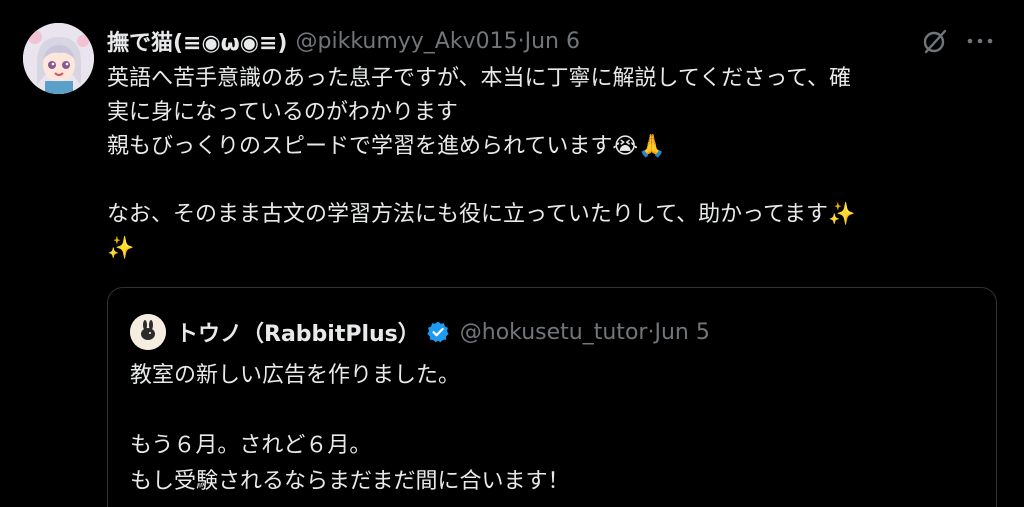 The image size is (1024, 507). What do you see at coordinates (554, 332) in the screenshot?
I see `quoted-author-handle: @hokusetu_tutor` at bounding box center [554, 332].